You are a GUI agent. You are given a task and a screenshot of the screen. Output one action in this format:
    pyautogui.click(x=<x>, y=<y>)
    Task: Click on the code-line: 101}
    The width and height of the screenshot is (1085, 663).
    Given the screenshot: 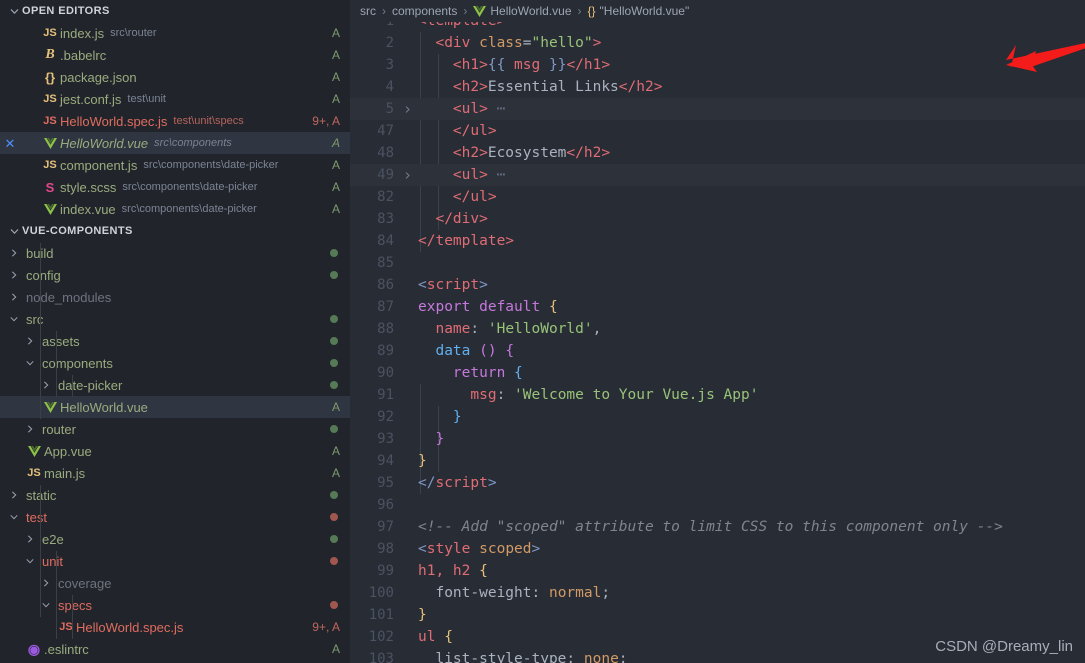 What is the action you would take?
    pyautogui.click(x=717, y=615)
    